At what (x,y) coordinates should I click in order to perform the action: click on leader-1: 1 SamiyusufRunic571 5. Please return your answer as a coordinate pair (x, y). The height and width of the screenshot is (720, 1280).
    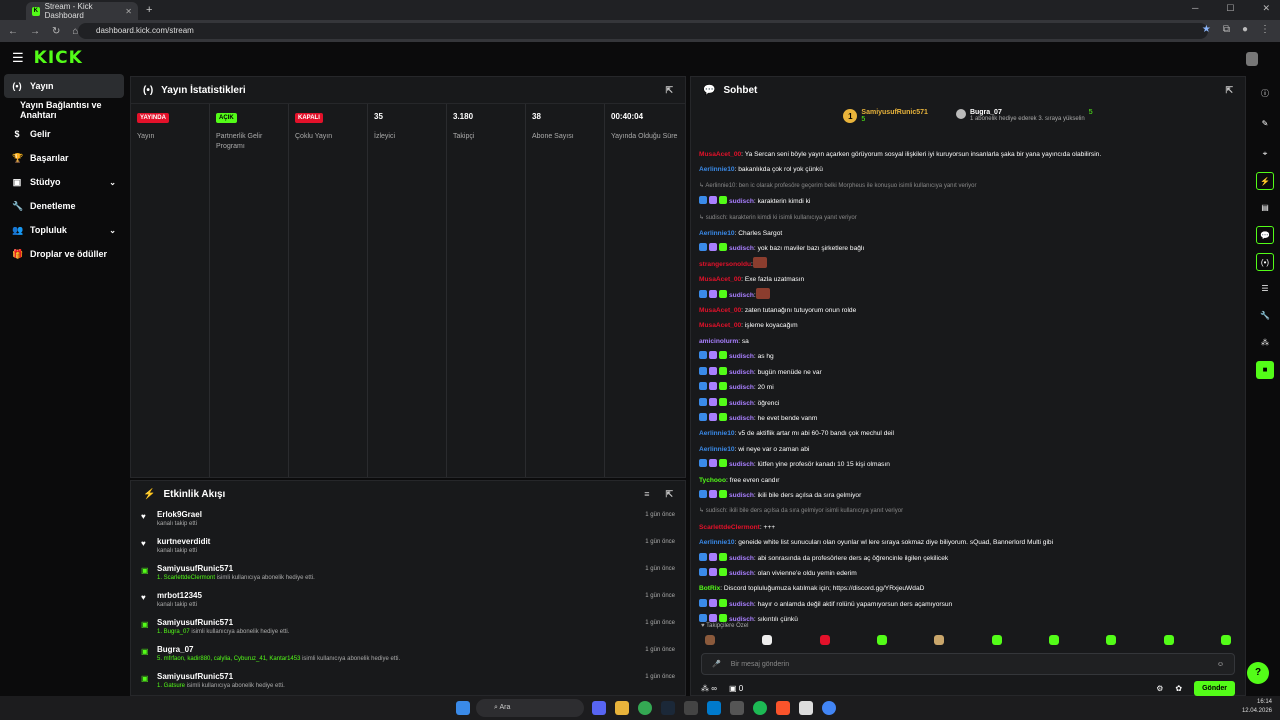
    Looking at the image, I should click on (885, 128).